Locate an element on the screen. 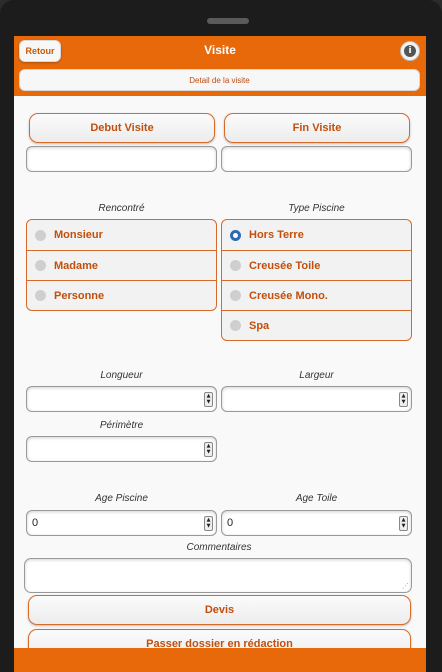 The image size is (442, 672). page-title: Visite is located at coordinates (220, 50).